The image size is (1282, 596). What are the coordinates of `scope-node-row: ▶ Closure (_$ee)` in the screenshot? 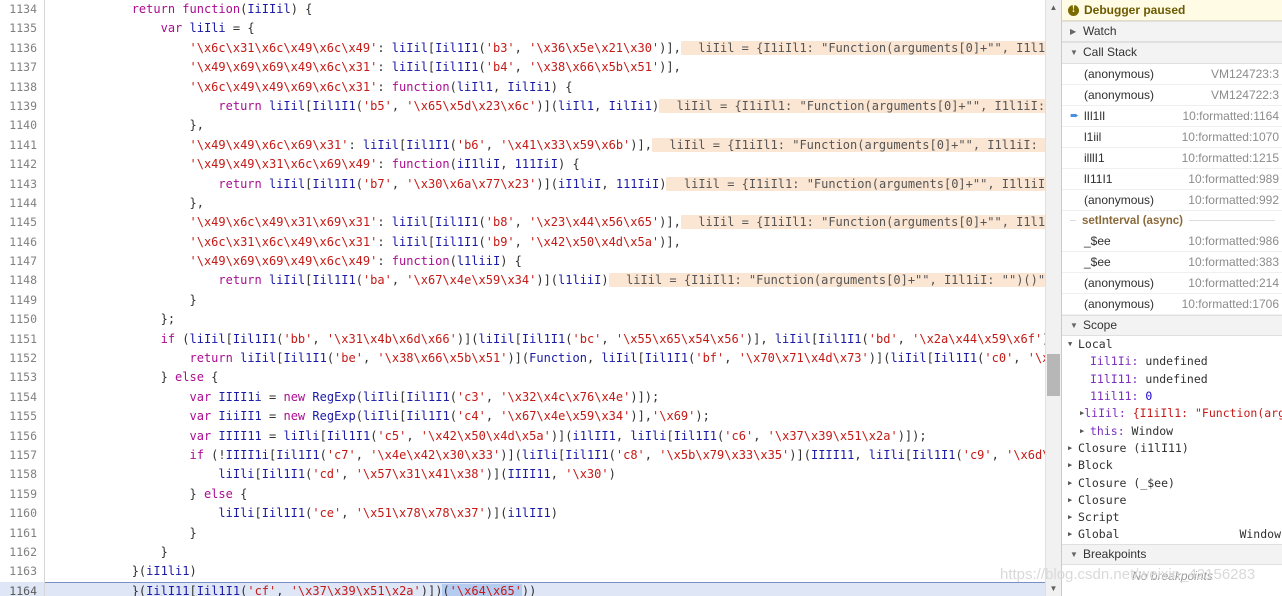 It's located at (1172, 483).